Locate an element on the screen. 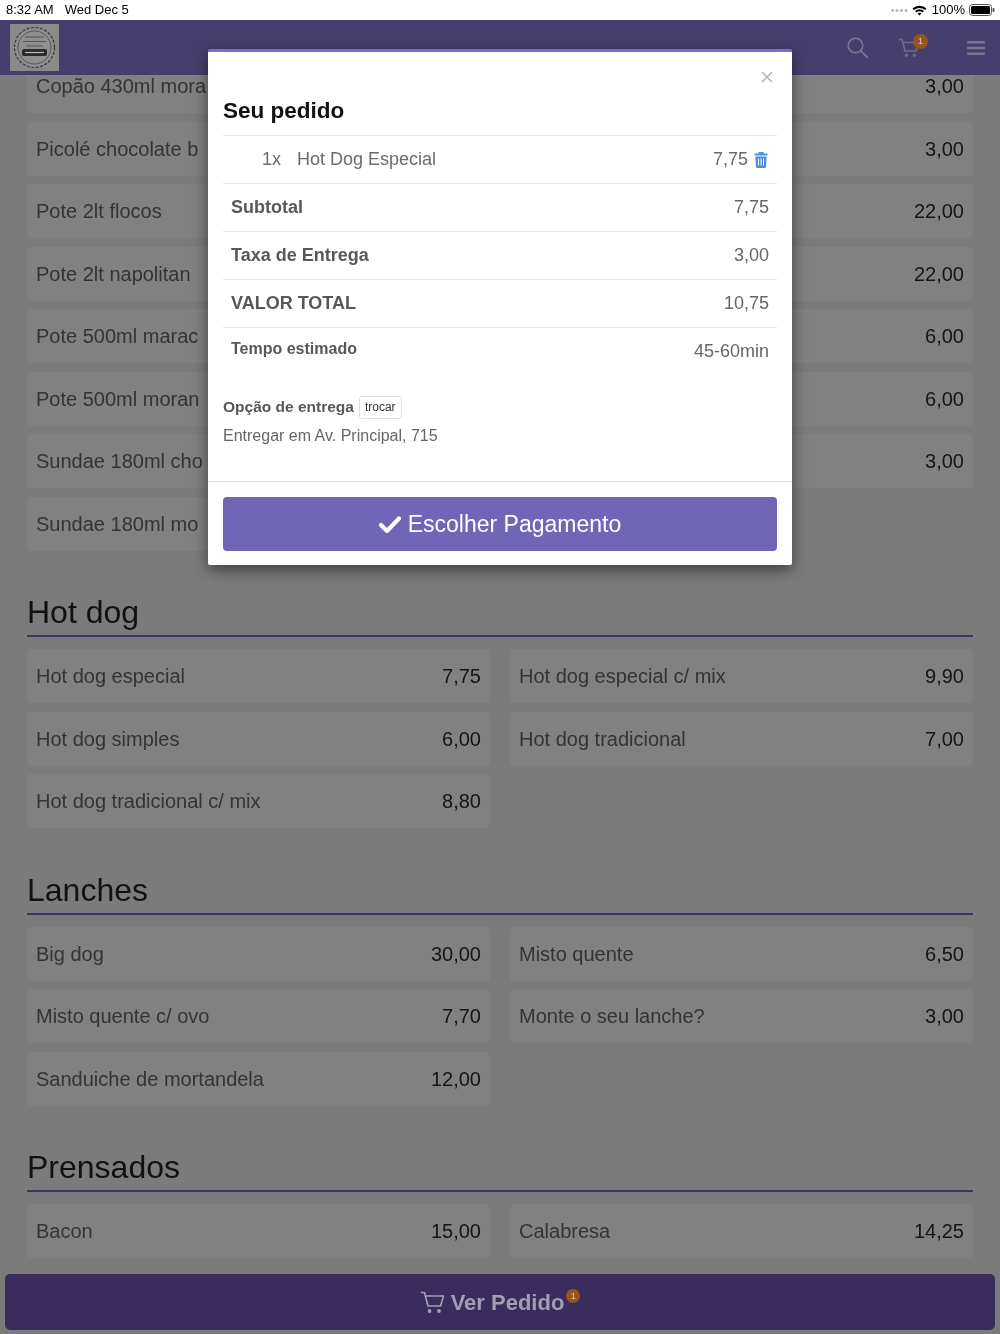  item-name: Pote 2lt flocos is located at coordinates (99, 211).